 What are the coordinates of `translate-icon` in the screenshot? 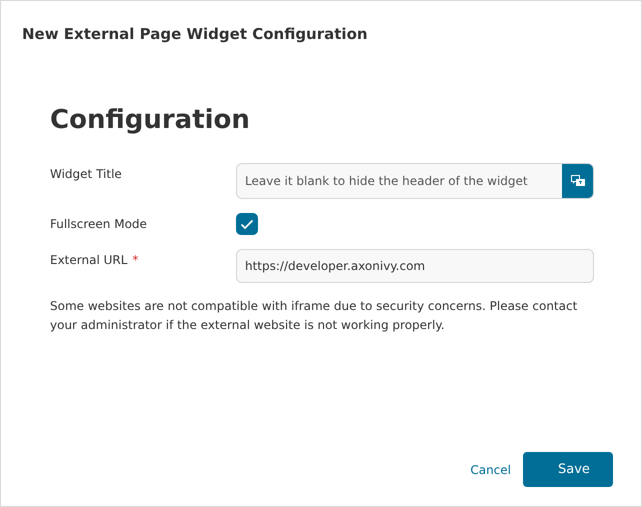 It's located at (577, 181).